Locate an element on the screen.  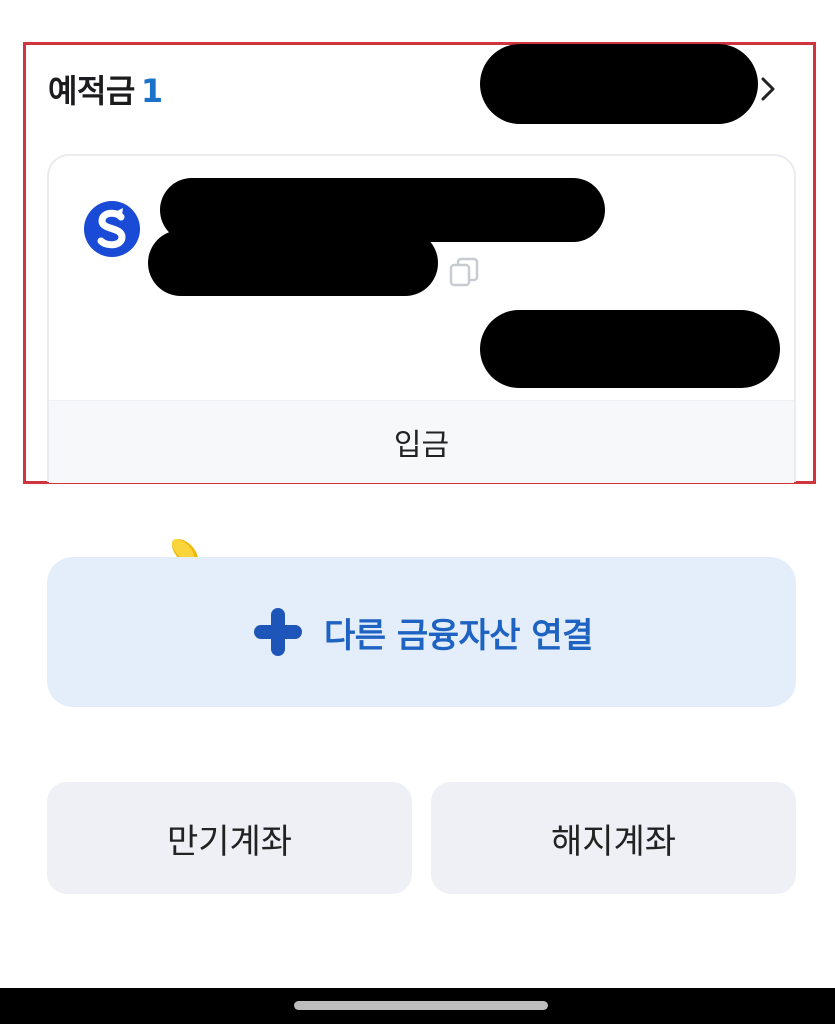
section-count: 1 is located at coordinates (151, 91).